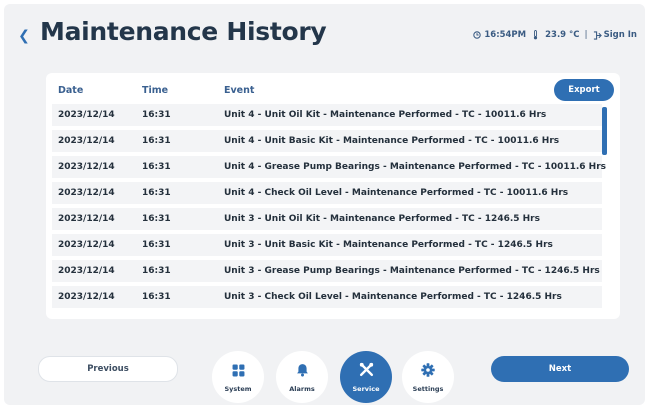 Image resolution: width=649 pixels, height=409 pixels. Describe the element at coordinates (584, 90) in the screenshot. I see `export-button: Export` at that location.